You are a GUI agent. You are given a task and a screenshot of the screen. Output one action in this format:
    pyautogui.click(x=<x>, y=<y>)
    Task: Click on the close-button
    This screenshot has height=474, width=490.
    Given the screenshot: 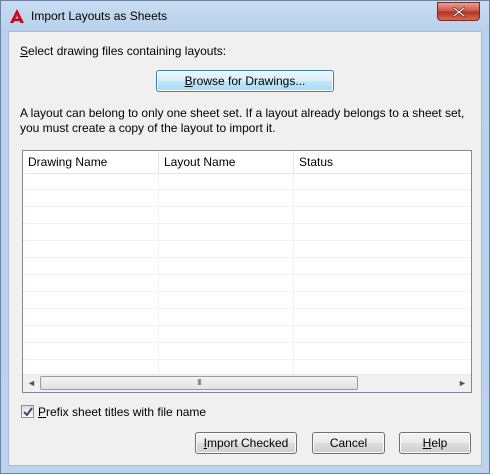 What is the action you would take?
    pyautogui.click(x=458, y=11)
    